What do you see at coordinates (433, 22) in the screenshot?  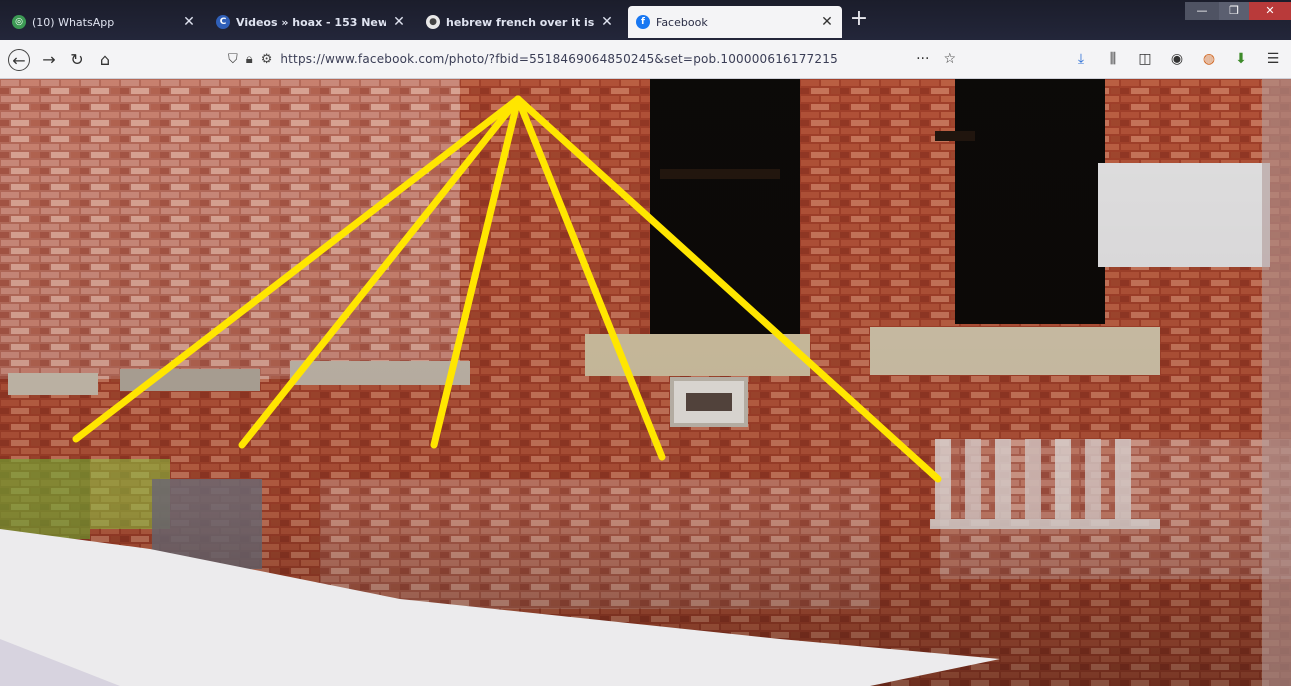 I see `chrome-like-icon: ●` at bounding box center [433, 22].